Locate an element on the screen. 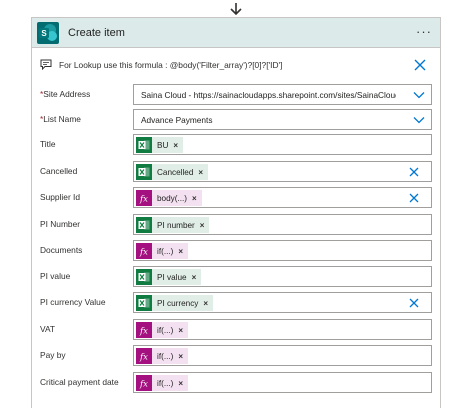  vat-label: VAT is located at coordinates (48, 329).